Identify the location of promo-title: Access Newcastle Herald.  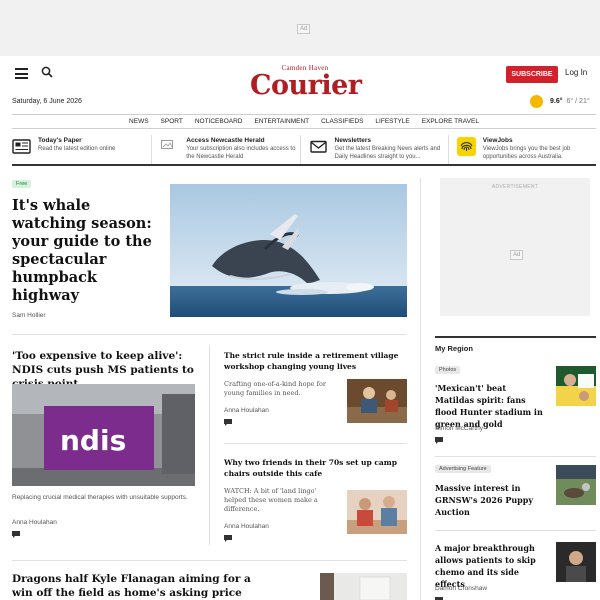
(225, 140).